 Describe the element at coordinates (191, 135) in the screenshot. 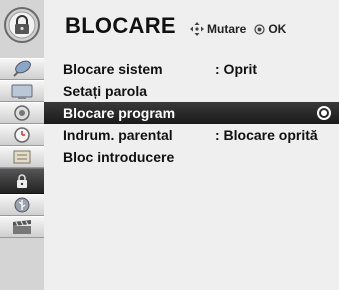

I see `menu-item-indrum-parental: Indrum. parental : Blocare oprită` at that location.